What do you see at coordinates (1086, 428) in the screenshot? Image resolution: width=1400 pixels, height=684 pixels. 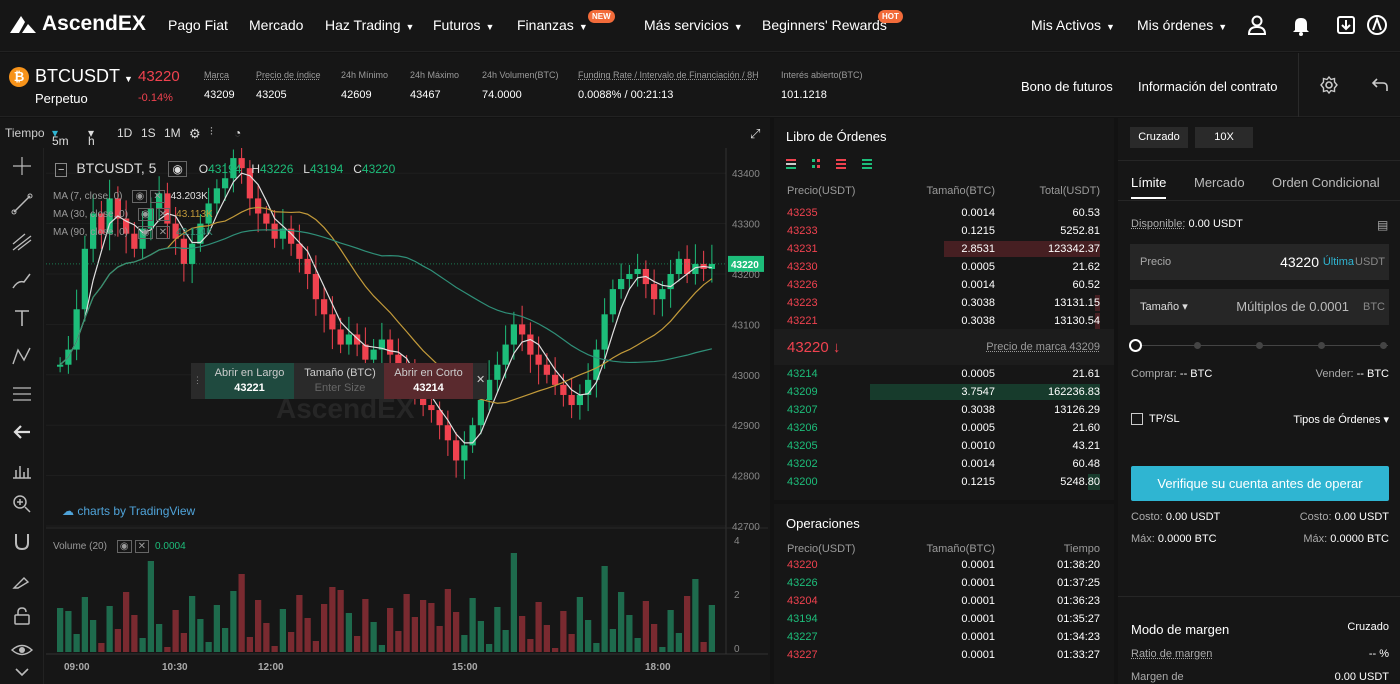 I see `total: 21.60` at bounding box center [1086, 428].